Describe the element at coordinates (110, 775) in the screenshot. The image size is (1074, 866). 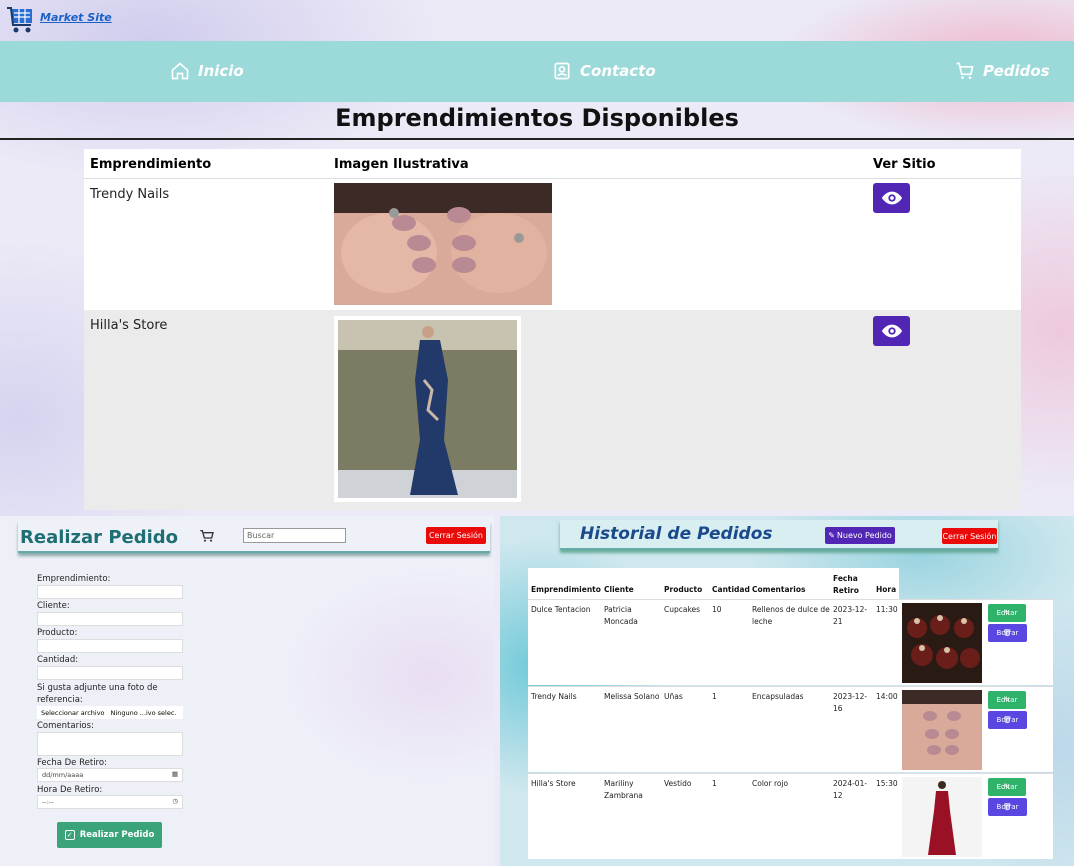
I see `fecha-field: dd/mm/aaaa ▦` at that location.